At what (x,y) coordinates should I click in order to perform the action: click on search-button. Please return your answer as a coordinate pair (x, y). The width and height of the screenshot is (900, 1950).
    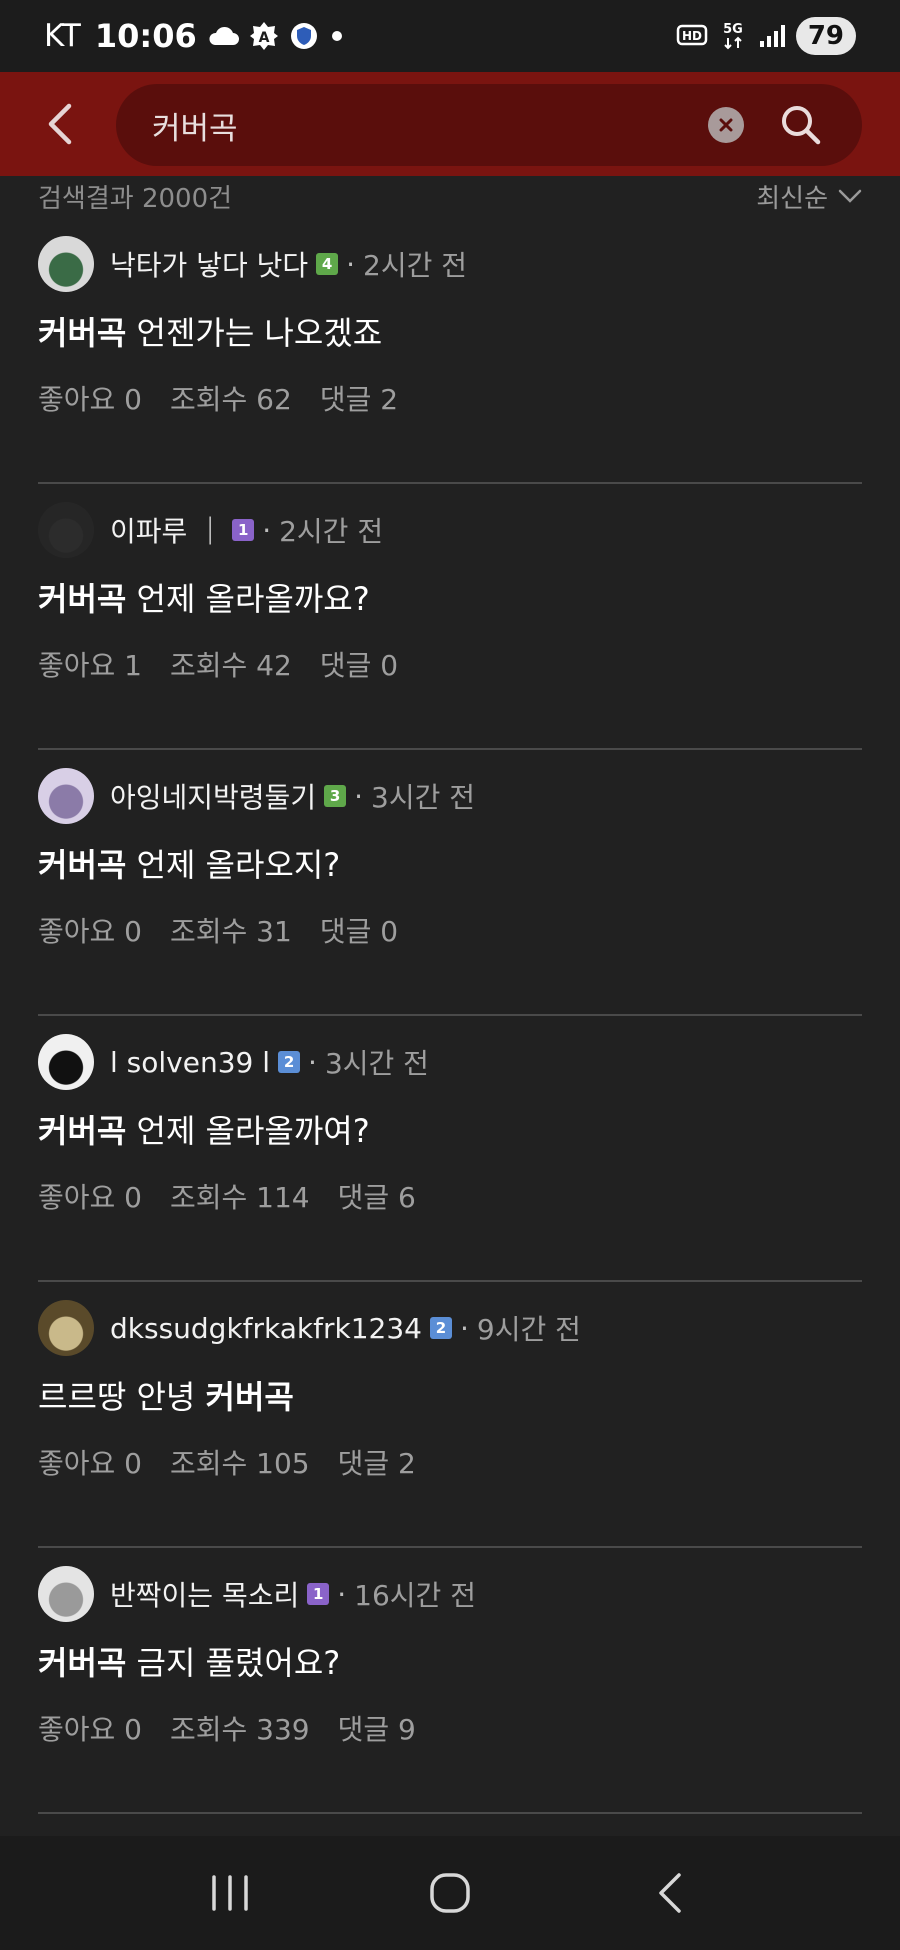
    Looking at the image, I should click on (801, 125).